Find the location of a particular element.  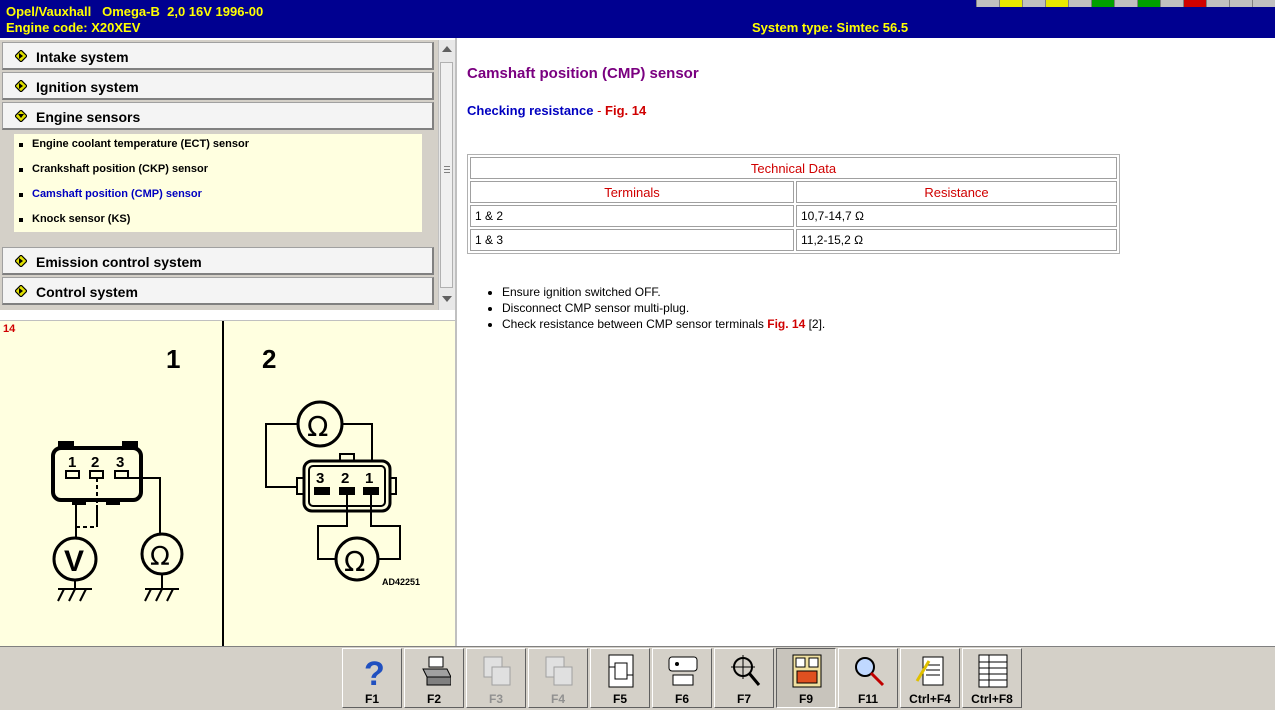

voltmeter-label: V is located at coordinates (74, 561).